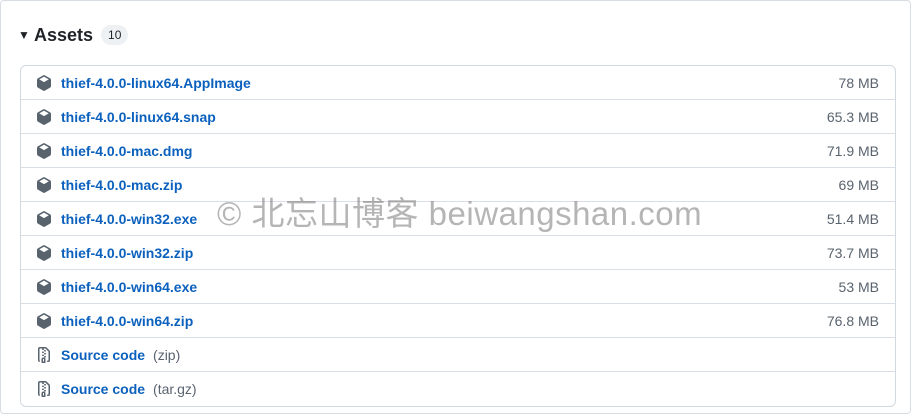 Image resolution: width=911 pixels, height=414 pixels. Describe the element at coordinates (126, 151) in the screenshot. I see `asset-link: thief-4.0.0-mac.dmg` at that location.